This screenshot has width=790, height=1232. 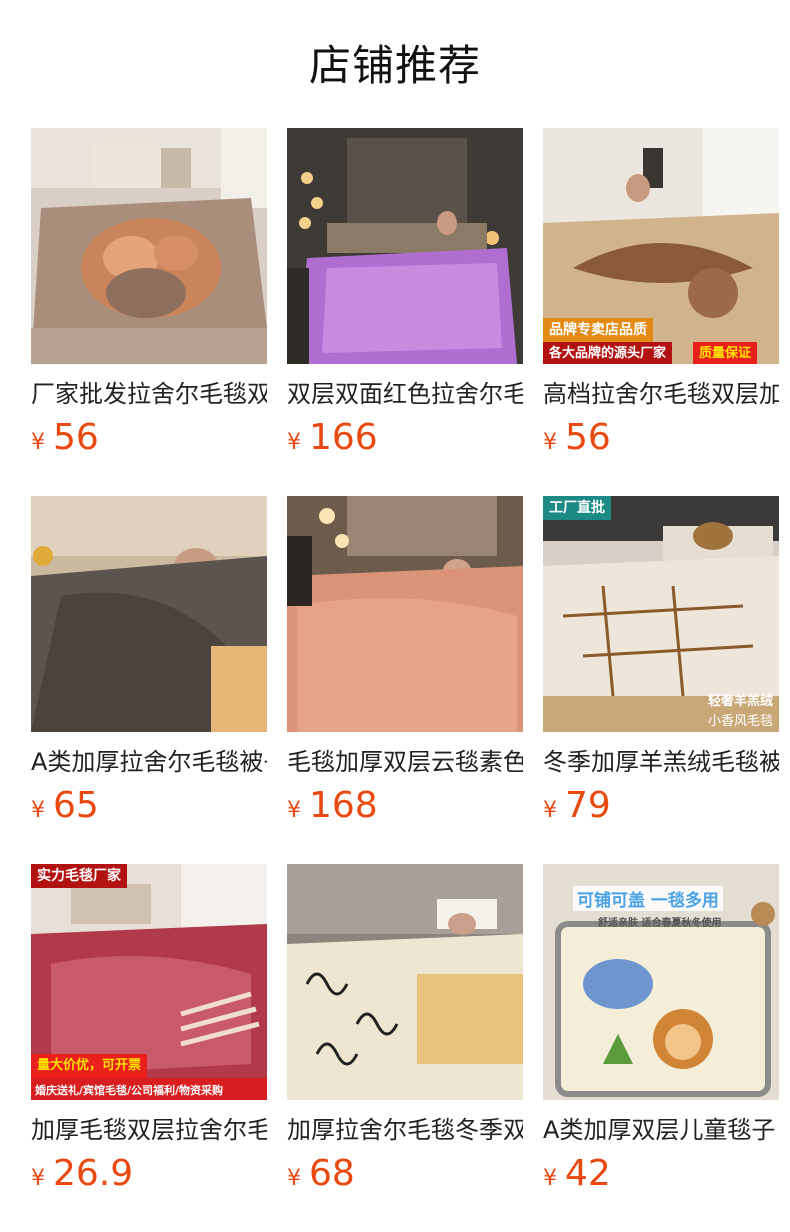 I want to click on badge-factory-strength: 实力毛毯厂家, so click(x=79, y=876).